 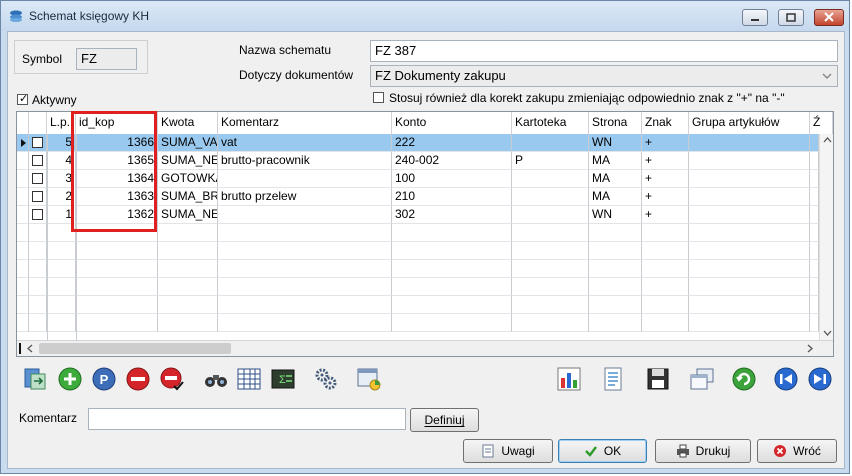 I want to click on table-filter-icon, so click(x=249, y=379).